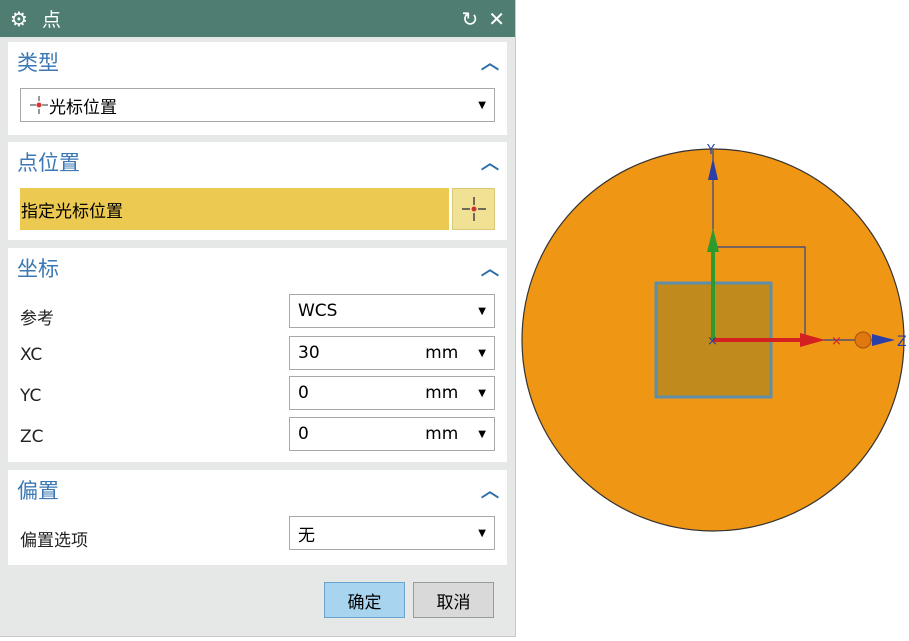 The width and height of the screenshot is (909, 641). I want to click on section-title: 点位置, so click(48, 163).